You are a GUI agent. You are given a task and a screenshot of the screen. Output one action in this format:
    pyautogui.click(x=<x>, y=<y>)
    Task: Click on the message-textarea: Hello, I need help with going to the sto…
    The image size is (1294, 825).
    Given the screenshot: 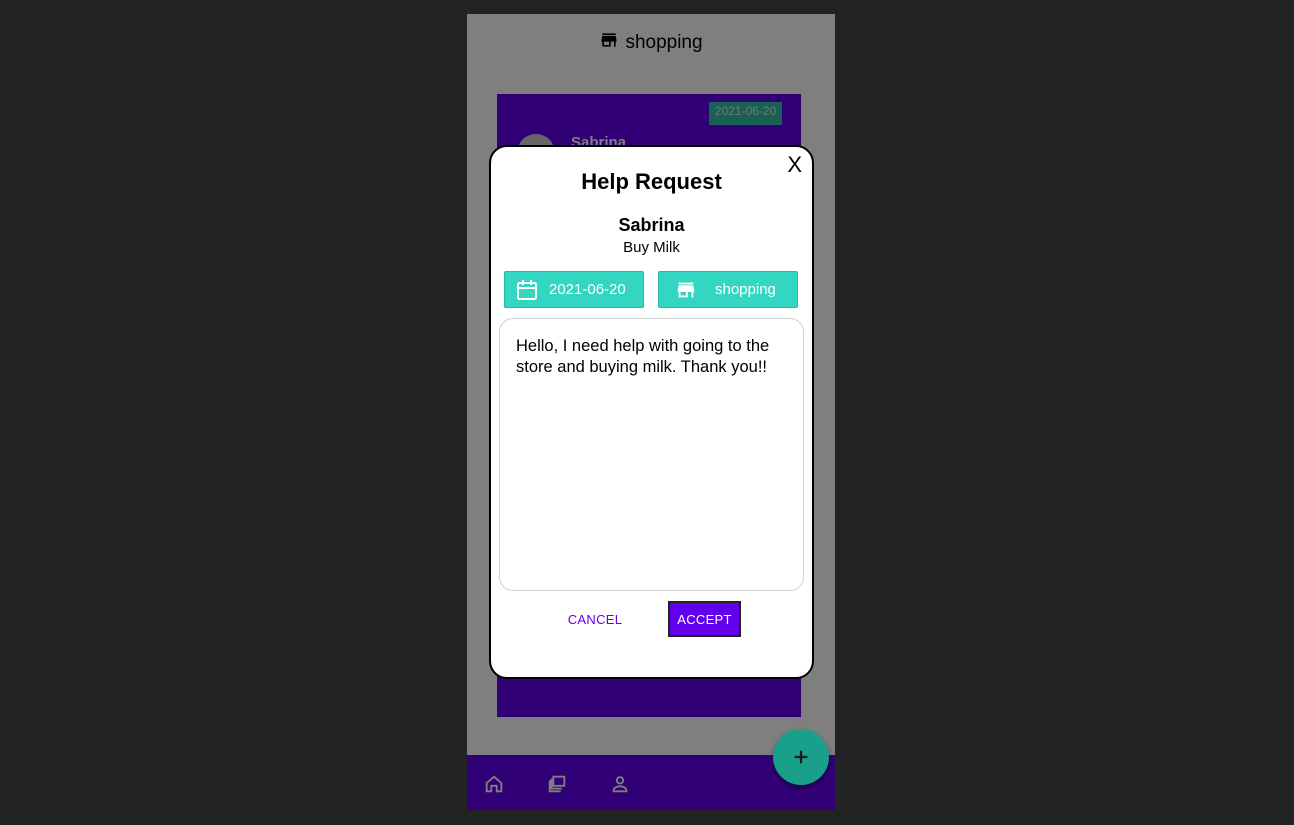 What is the action you would take?
    pyautogui.click(x=651, y=454)
    